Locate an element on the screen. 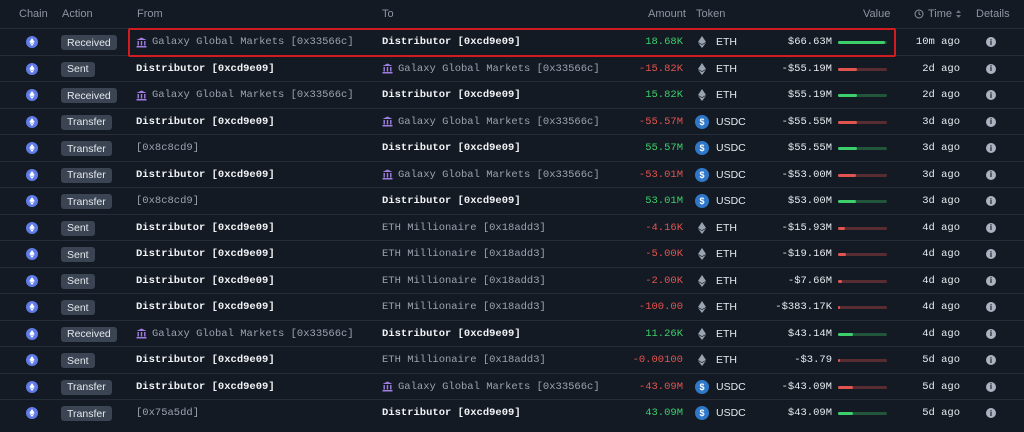  usd-value: $43.09M is located at coordinates (809, 413).